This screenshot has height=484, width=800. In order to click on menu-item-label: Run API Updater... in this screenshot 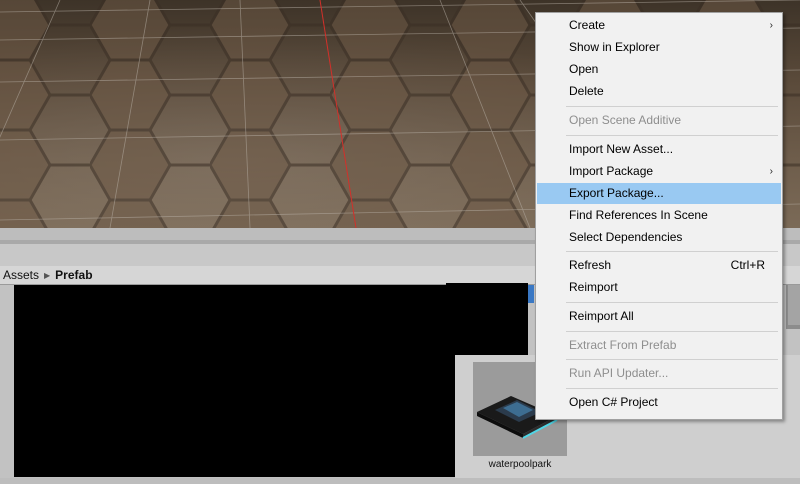, I will do `click(619, 373)`.